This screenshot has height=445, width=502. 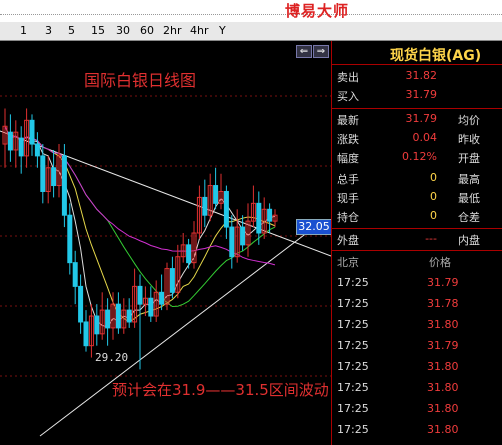 I want to click on period-2hr: 2hr, so click(x=172, y=30).